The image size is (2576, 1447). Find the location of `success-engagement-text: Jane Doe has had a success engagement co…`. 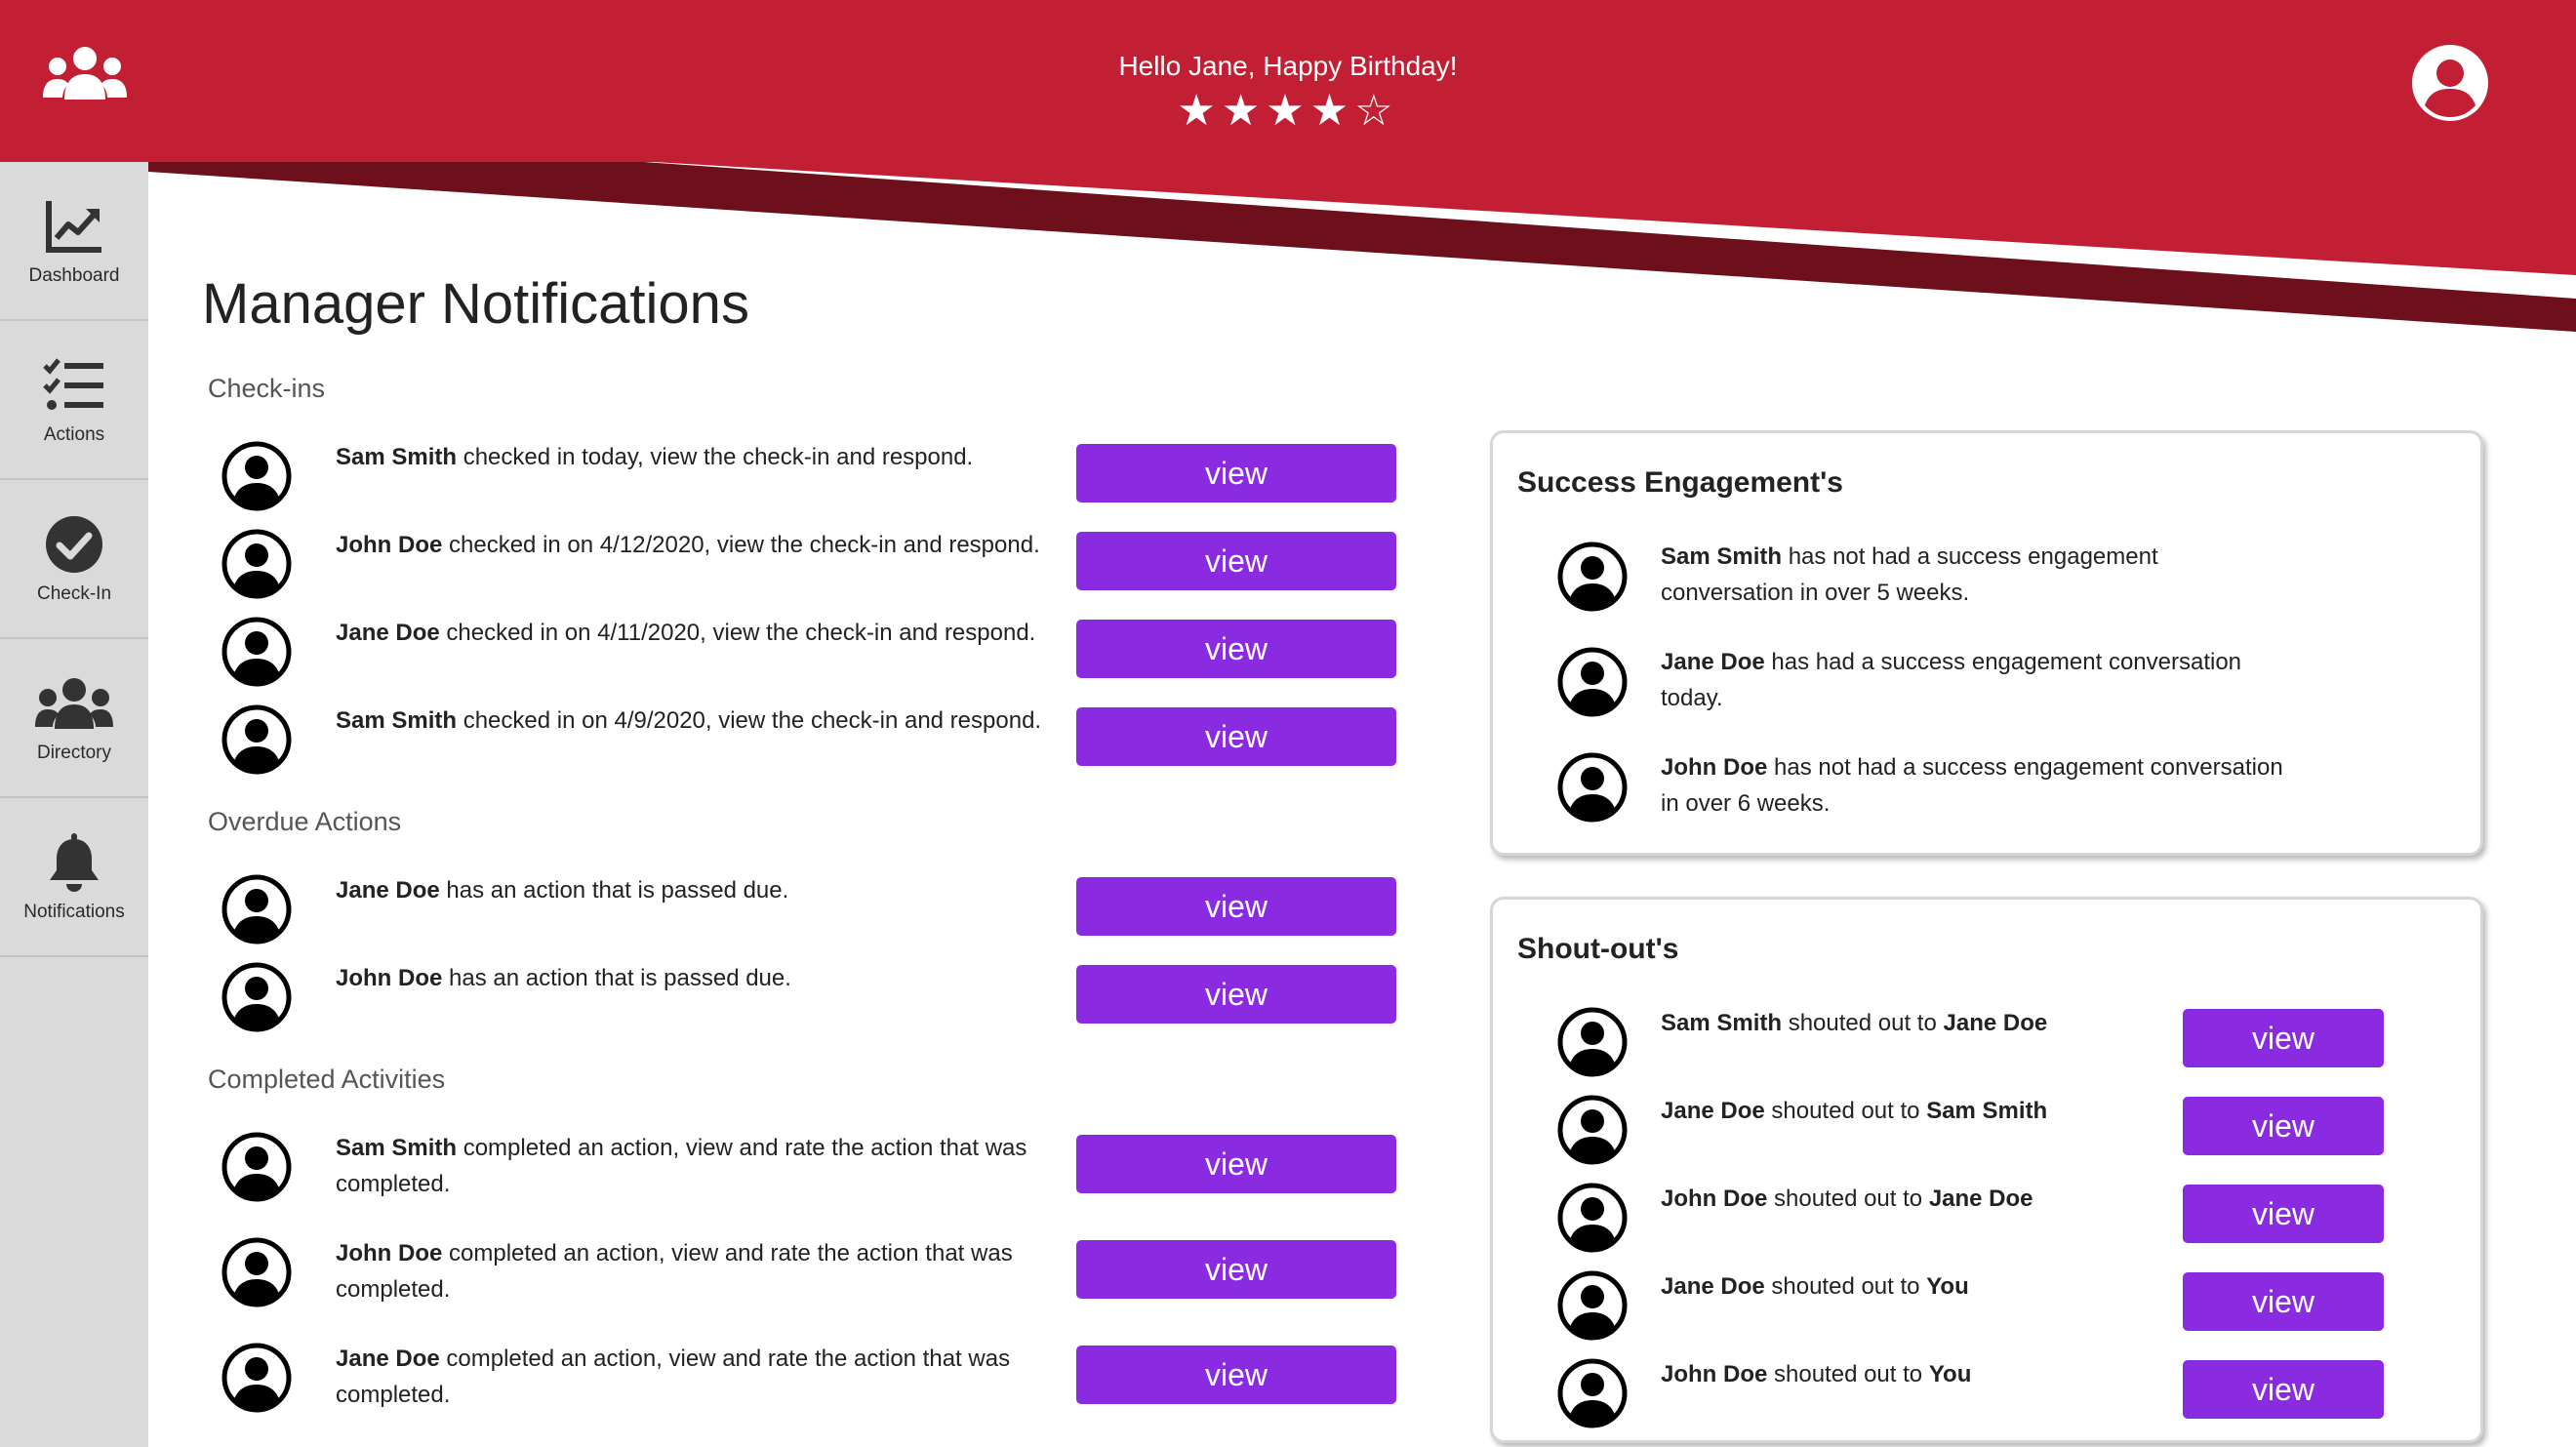

success-engagement-text: Jane Doe has had a success engagement co… is located at coordinates (1951, 680).